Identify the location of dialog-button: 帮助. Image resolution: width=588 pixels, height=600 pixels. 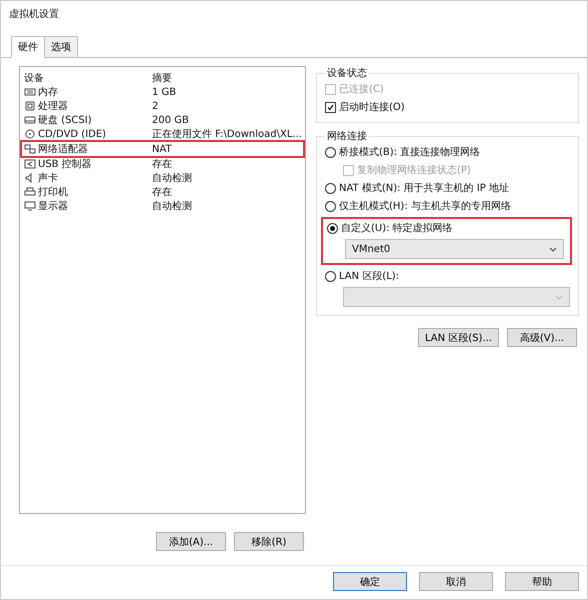
(542, 581).